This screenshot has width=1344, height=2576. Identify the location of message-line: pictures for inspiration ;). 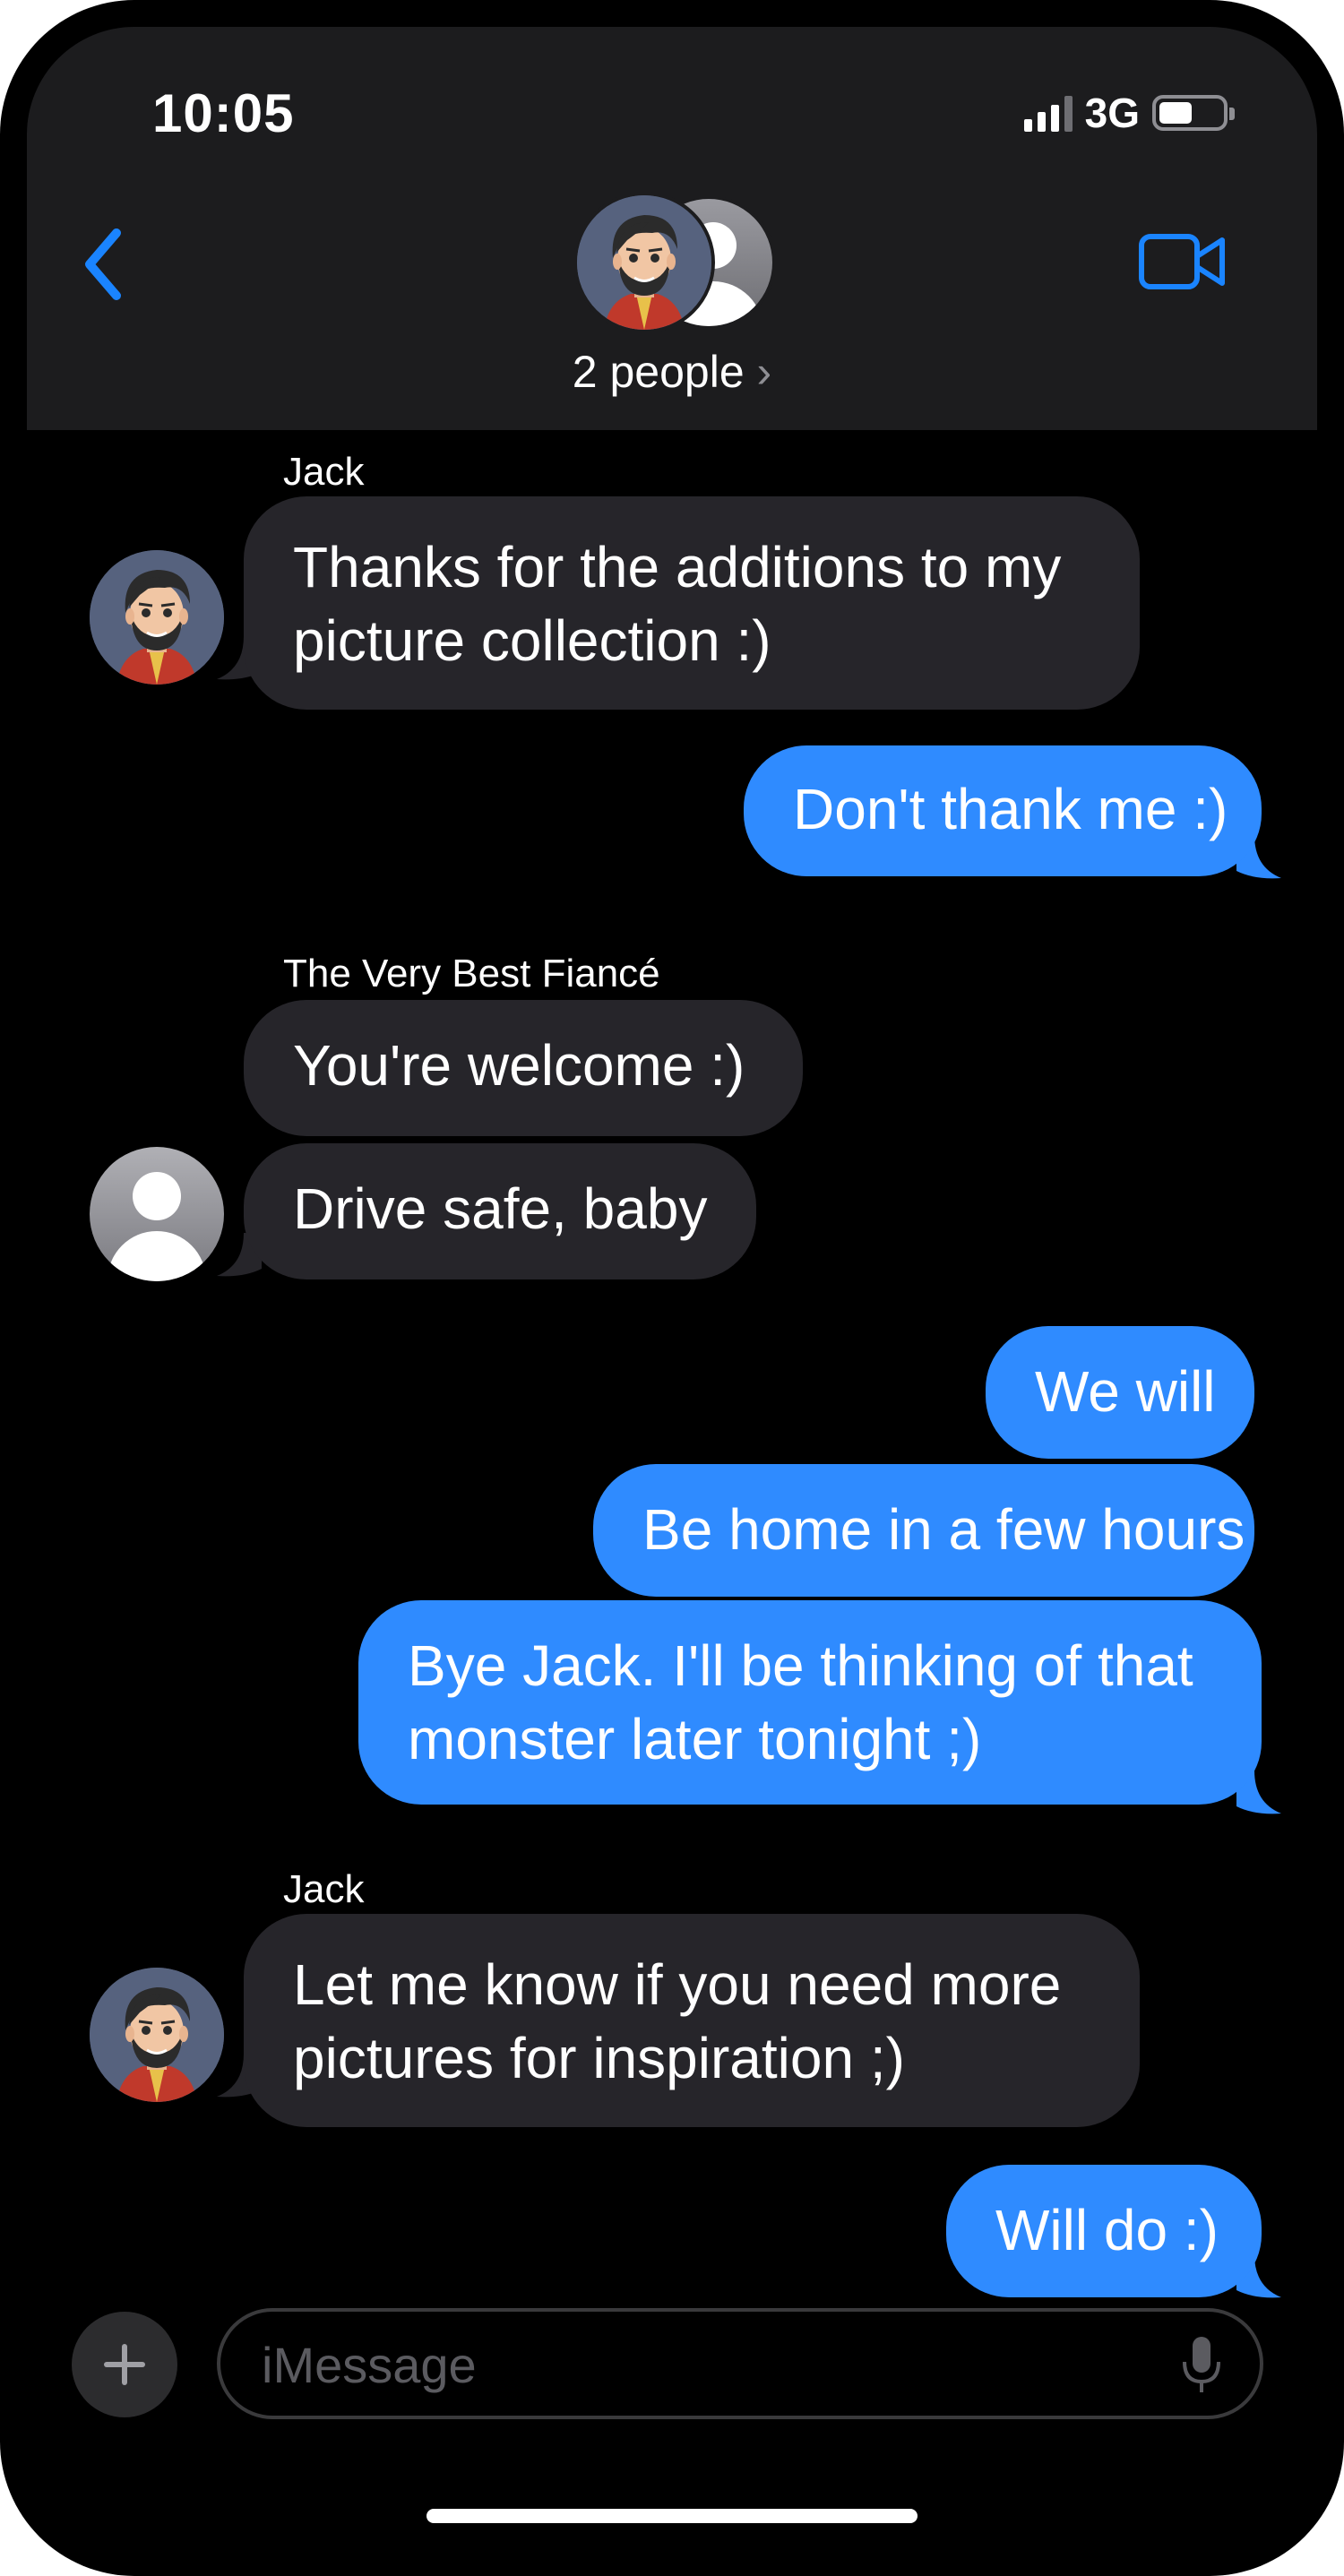
(599, 2058).